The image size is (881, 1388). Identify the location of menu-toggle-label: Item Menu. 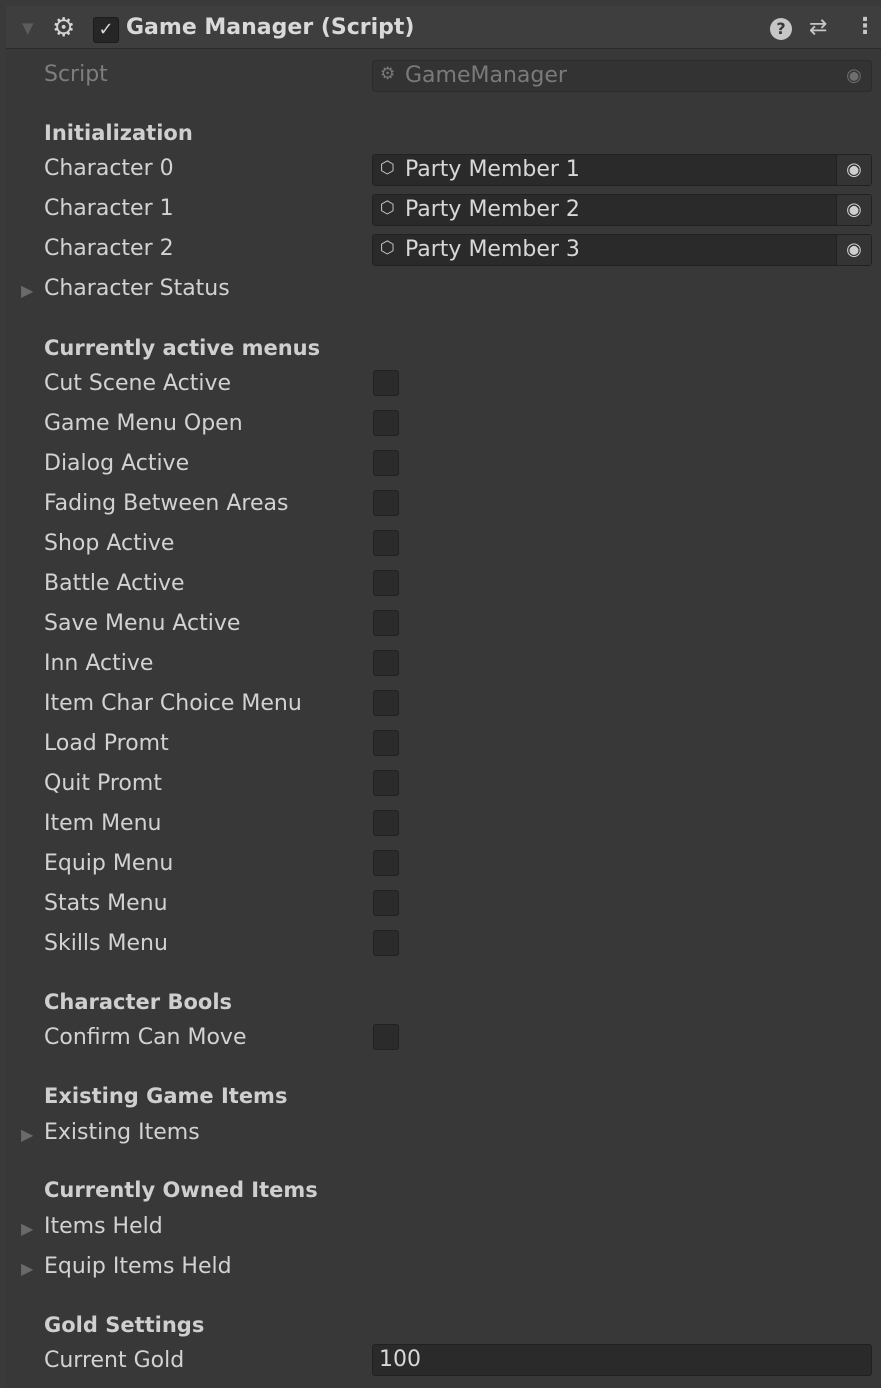
(103, 823).